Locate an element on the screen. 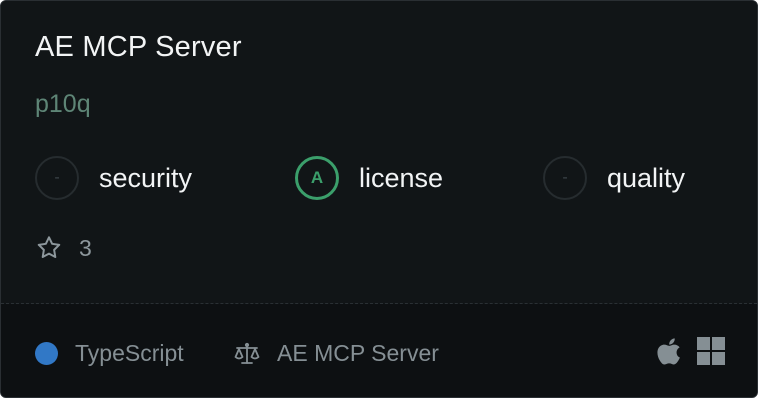 This screenshot has width=760, height=400. windows-icon is located at coordinates (711, 351).